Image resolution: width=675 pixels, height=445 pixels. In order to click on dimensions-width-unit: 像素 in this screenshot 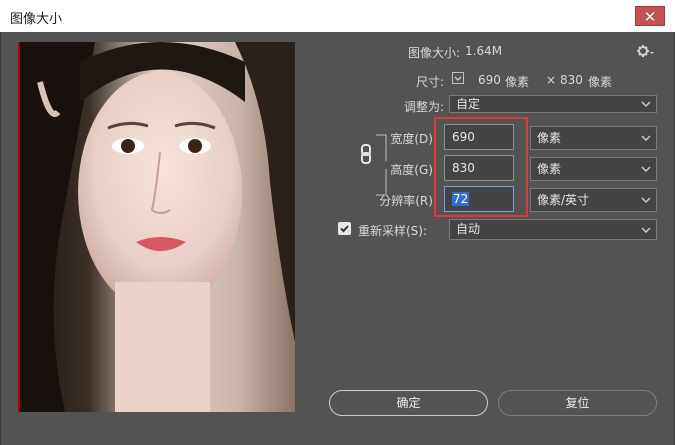, I will do `click(517, 82)`.